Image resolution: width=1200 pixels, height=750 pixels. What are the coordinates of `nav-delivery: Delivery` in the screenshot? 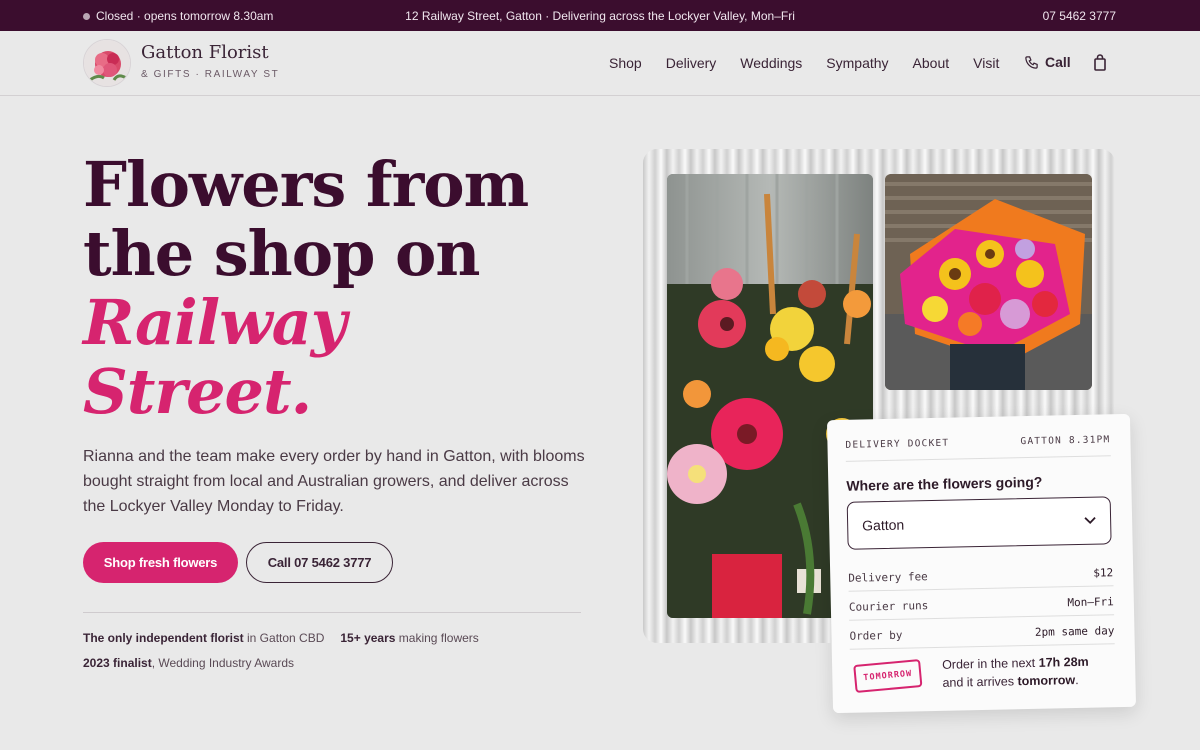 It's located at (691, 63).